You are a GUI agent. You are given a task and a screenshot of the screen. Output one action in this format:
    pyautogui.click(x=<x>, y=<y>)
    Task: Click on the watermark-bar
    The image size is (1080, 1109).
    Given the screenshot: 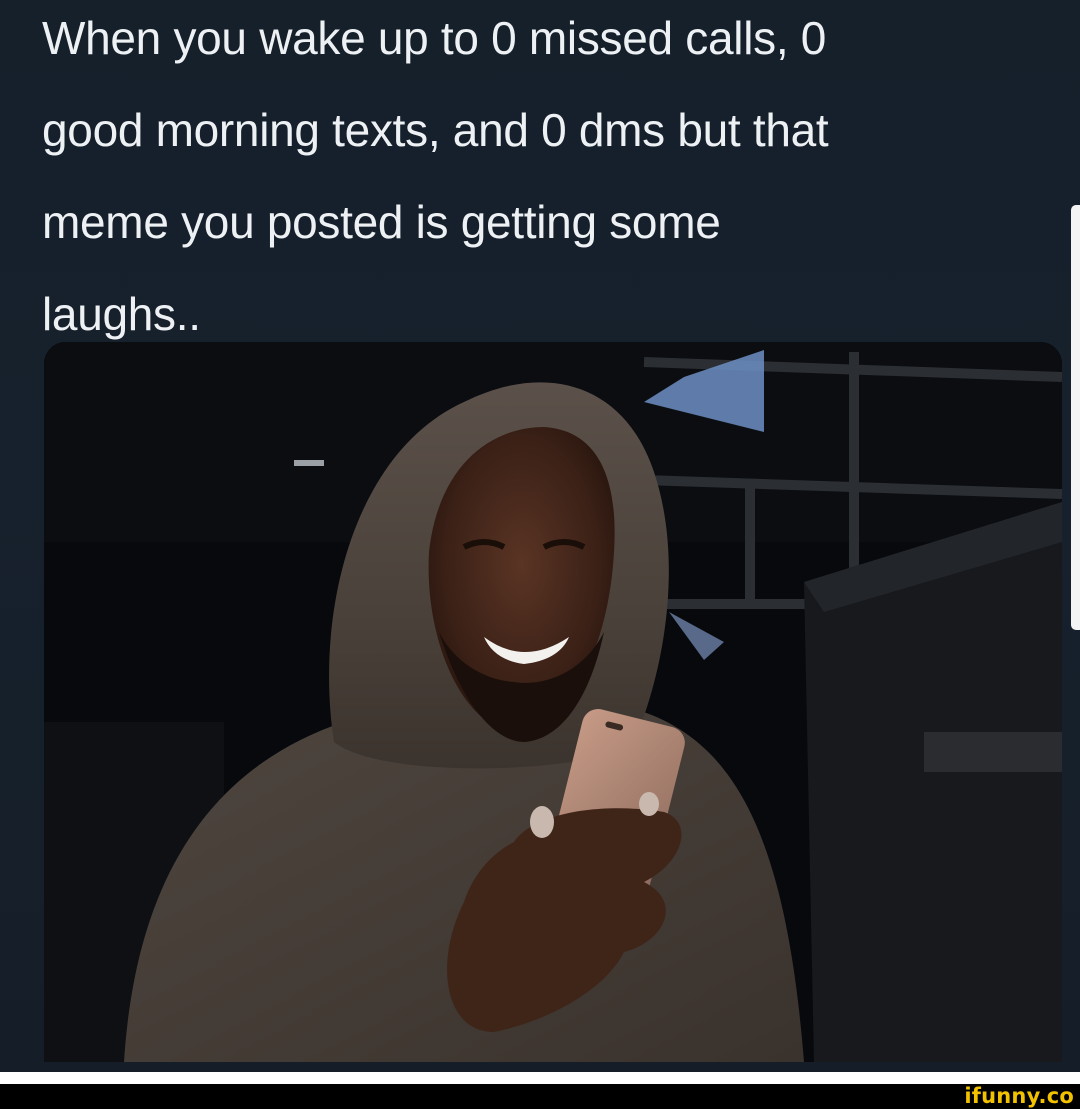 What is the action you would take?
    pyautogui.click(x=540, y=1096)
    